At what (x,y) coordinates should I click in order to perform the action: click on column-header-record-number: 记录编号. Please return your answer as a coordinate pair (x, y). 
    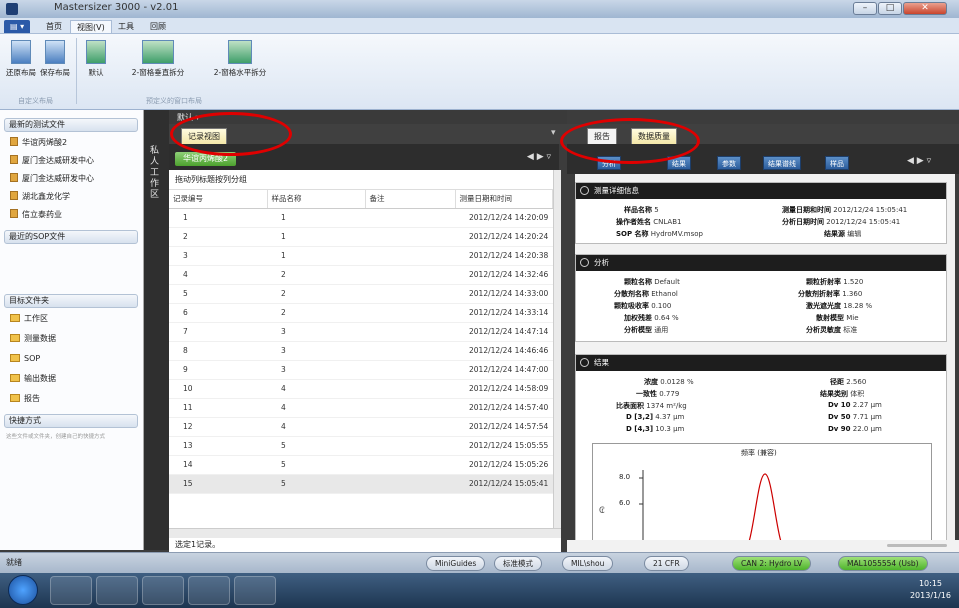
    Looking at the image, I should click on (218, 199).